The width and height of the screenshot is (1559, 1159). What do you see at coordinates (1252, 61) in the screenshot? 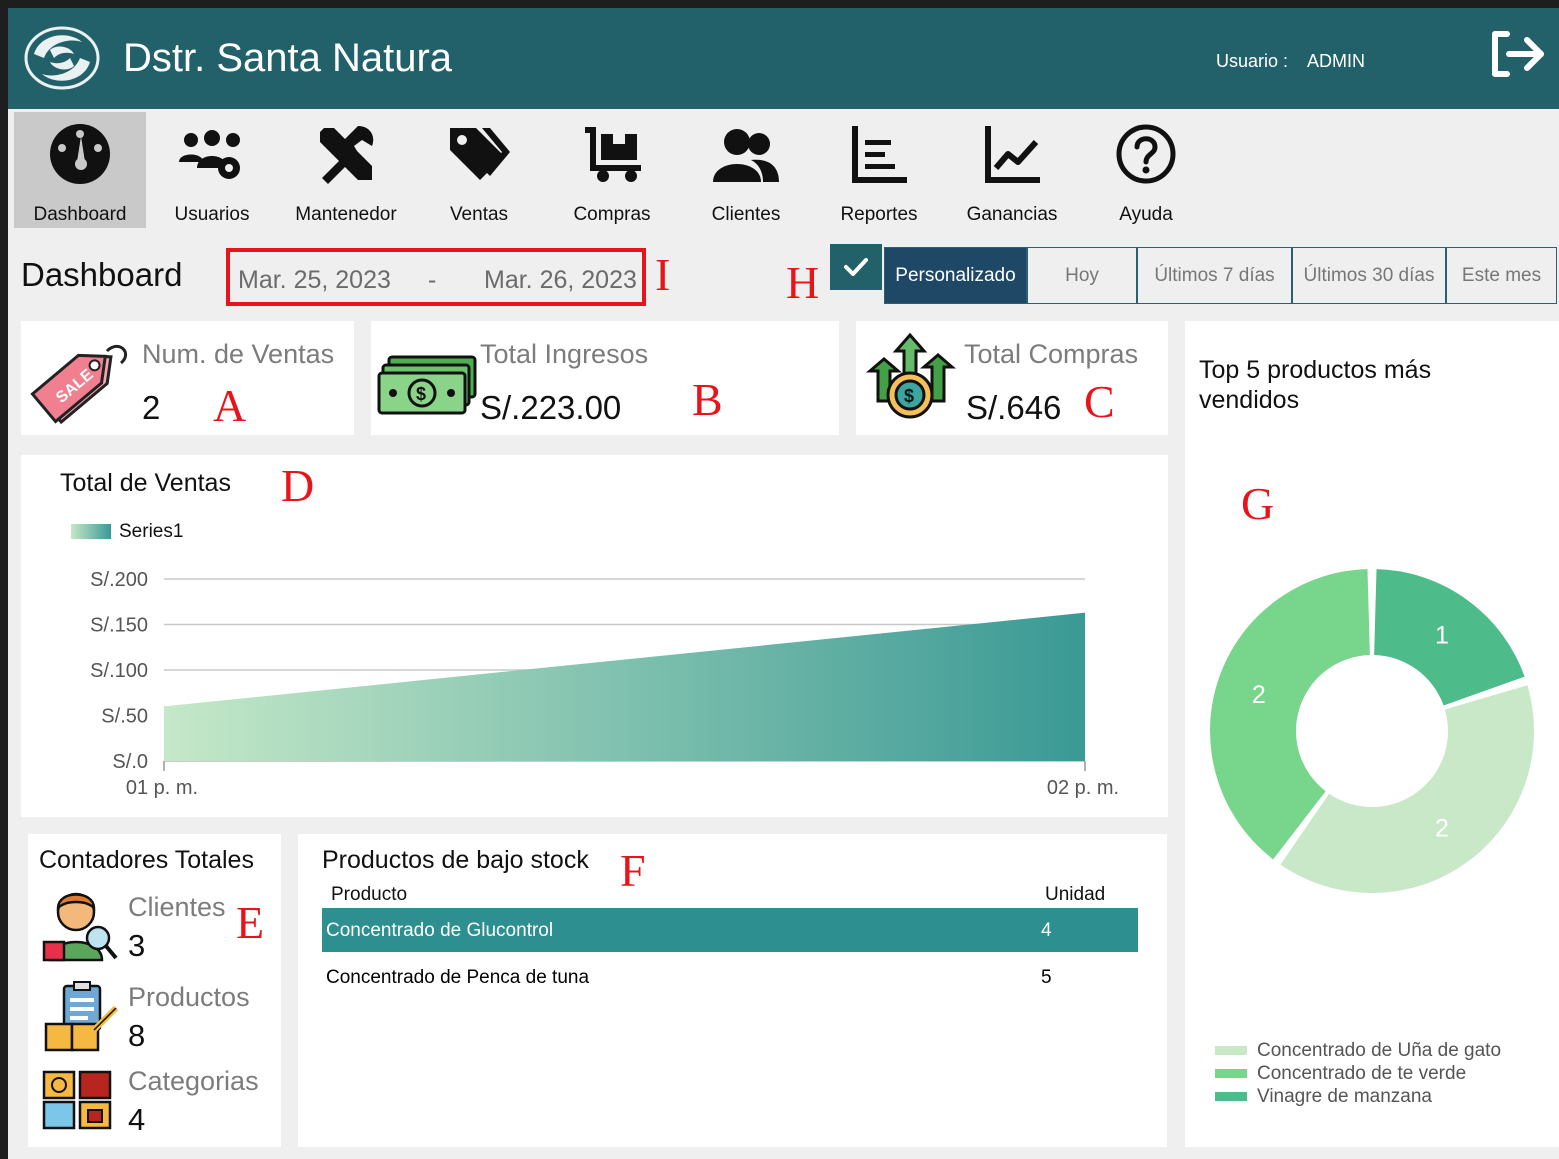
I see `user-label: Usuario :` at bounding box center [1252, 61].